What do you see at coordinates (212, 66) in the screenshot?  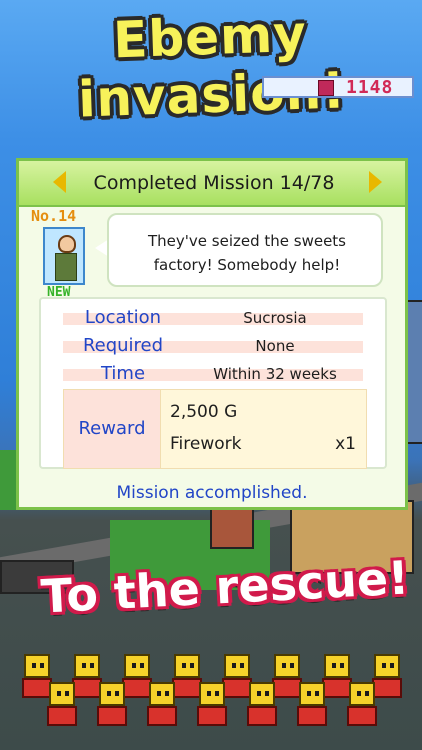 I see `invasion-title: Ebemy invasion!` at bounding box center [212, 66].